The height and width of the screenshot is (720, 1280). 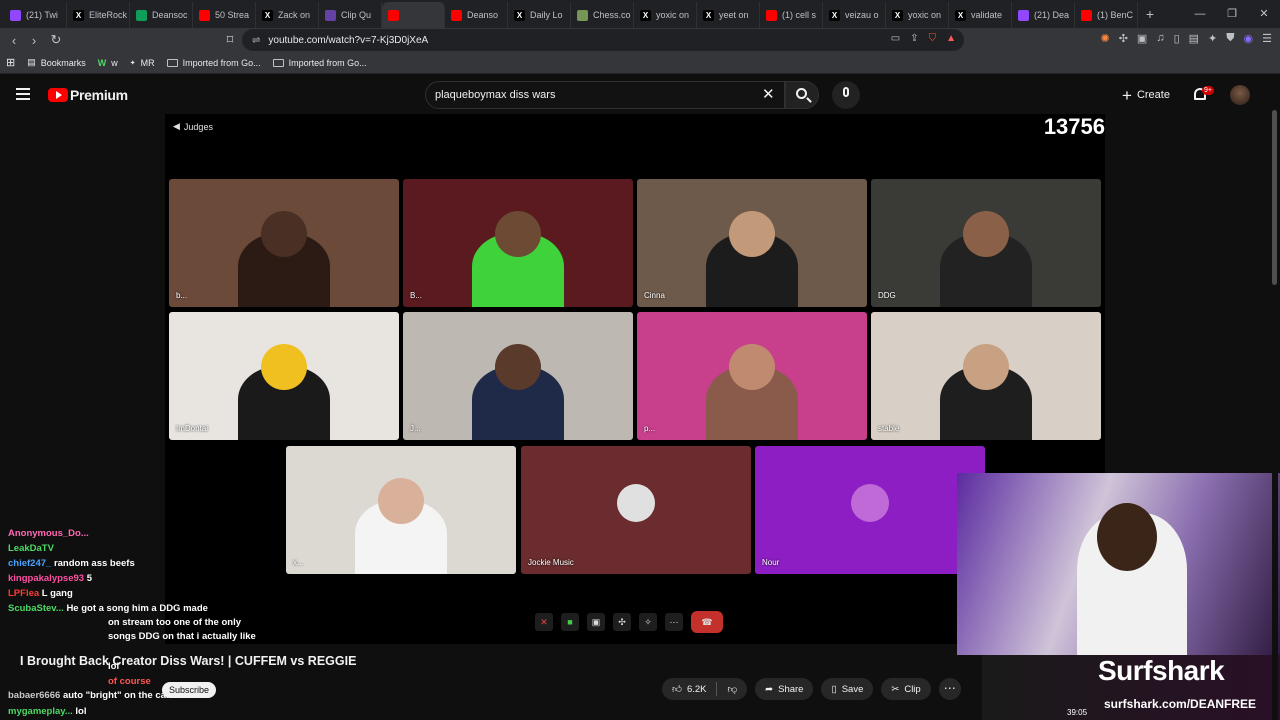 What do you see at coordinates (56, 40) in the screenshot?
I see `reload-icon: ↻` at bounding box center [56, 40].